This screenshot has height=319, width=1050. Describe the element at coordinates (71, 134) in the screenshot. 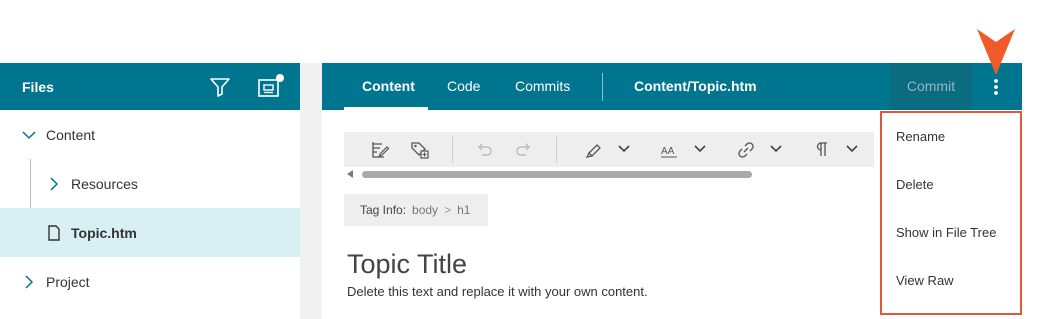

I see `tree-item-label: Content` at that location.